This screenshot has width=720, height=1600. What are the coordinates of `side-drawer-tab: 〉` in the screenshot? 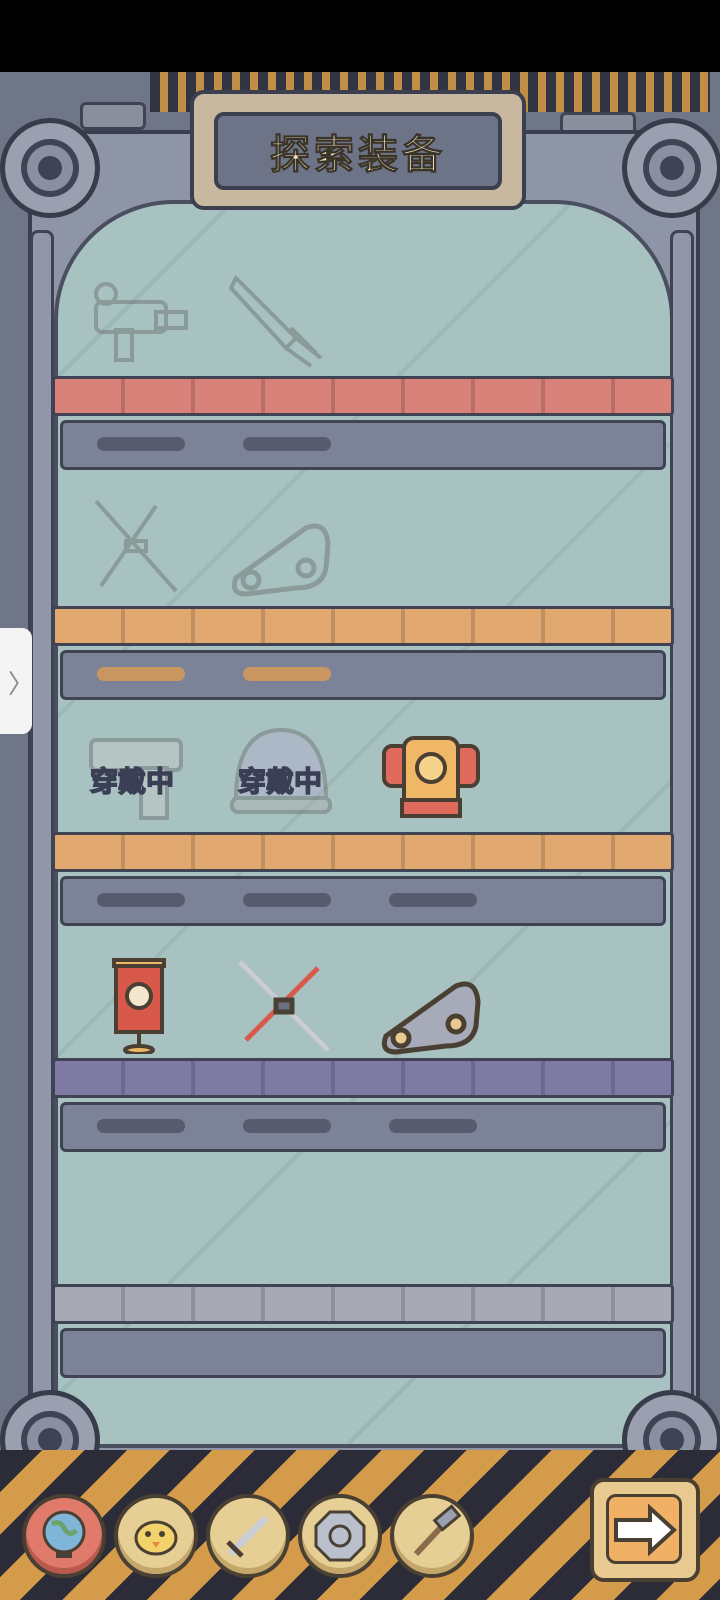 It's located at (17, 681).